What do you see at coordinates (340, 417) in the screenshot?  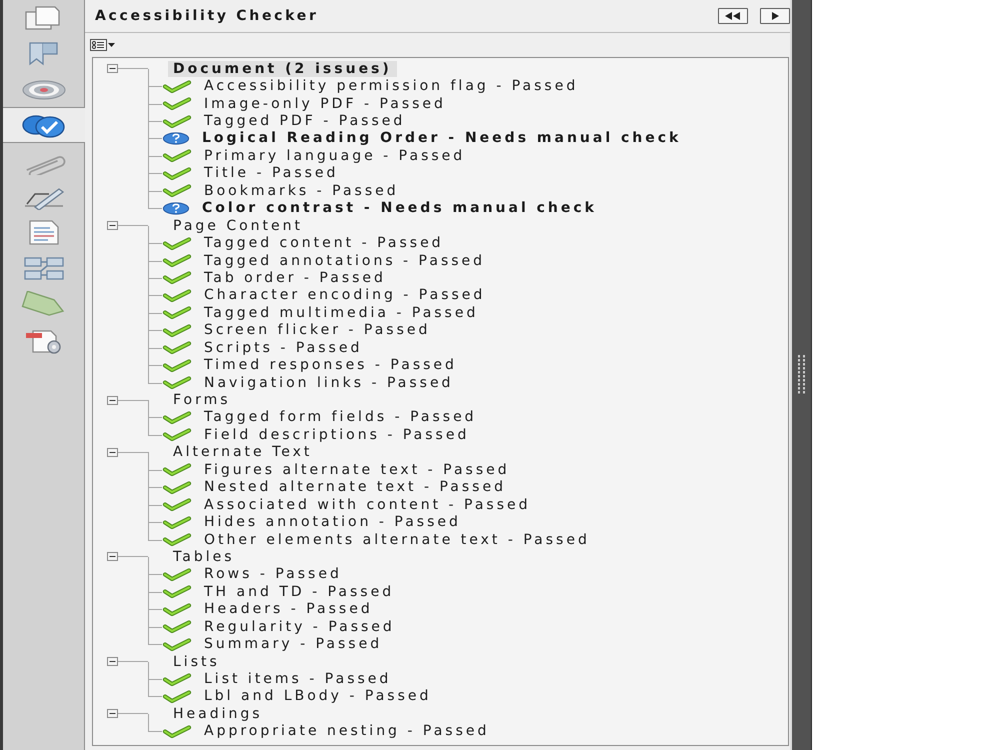 I see `check-result-item: Tagged form fields - Passed` at bounding box center [340, 417].